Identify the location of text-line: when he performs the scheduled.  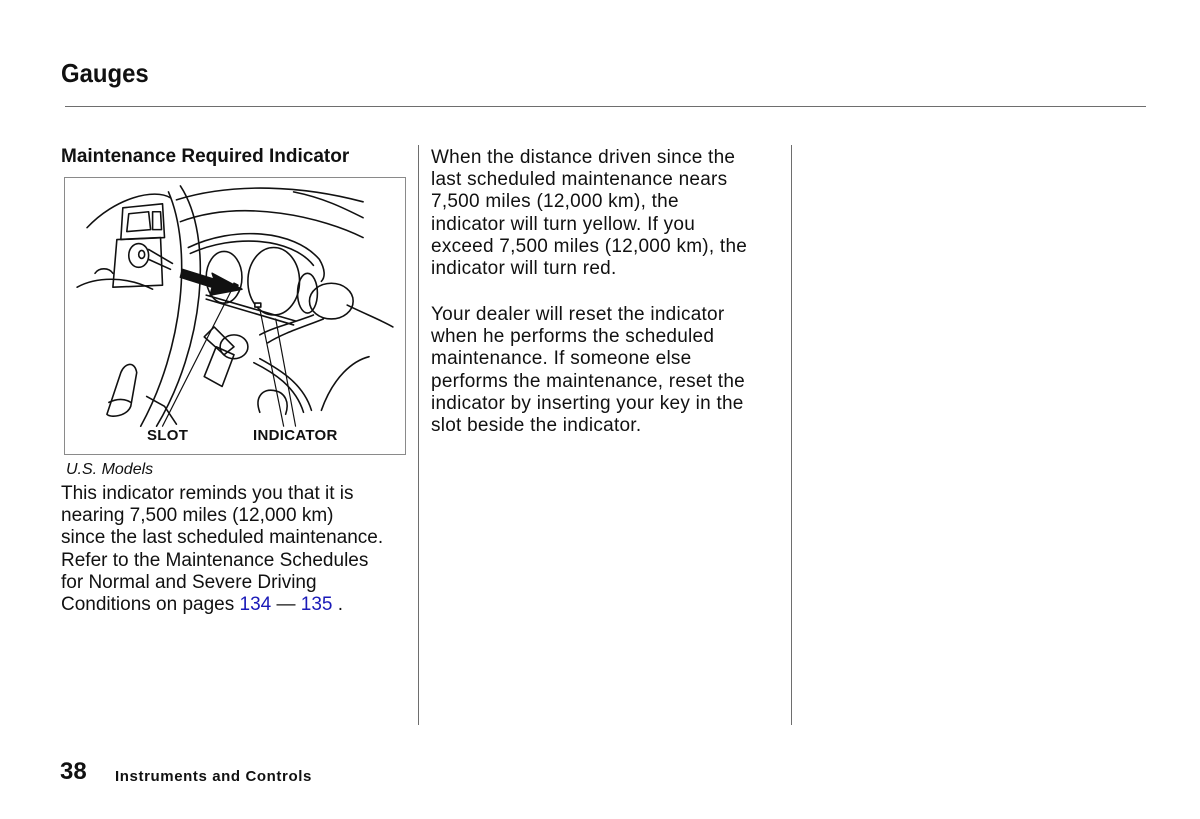
(573, 337).